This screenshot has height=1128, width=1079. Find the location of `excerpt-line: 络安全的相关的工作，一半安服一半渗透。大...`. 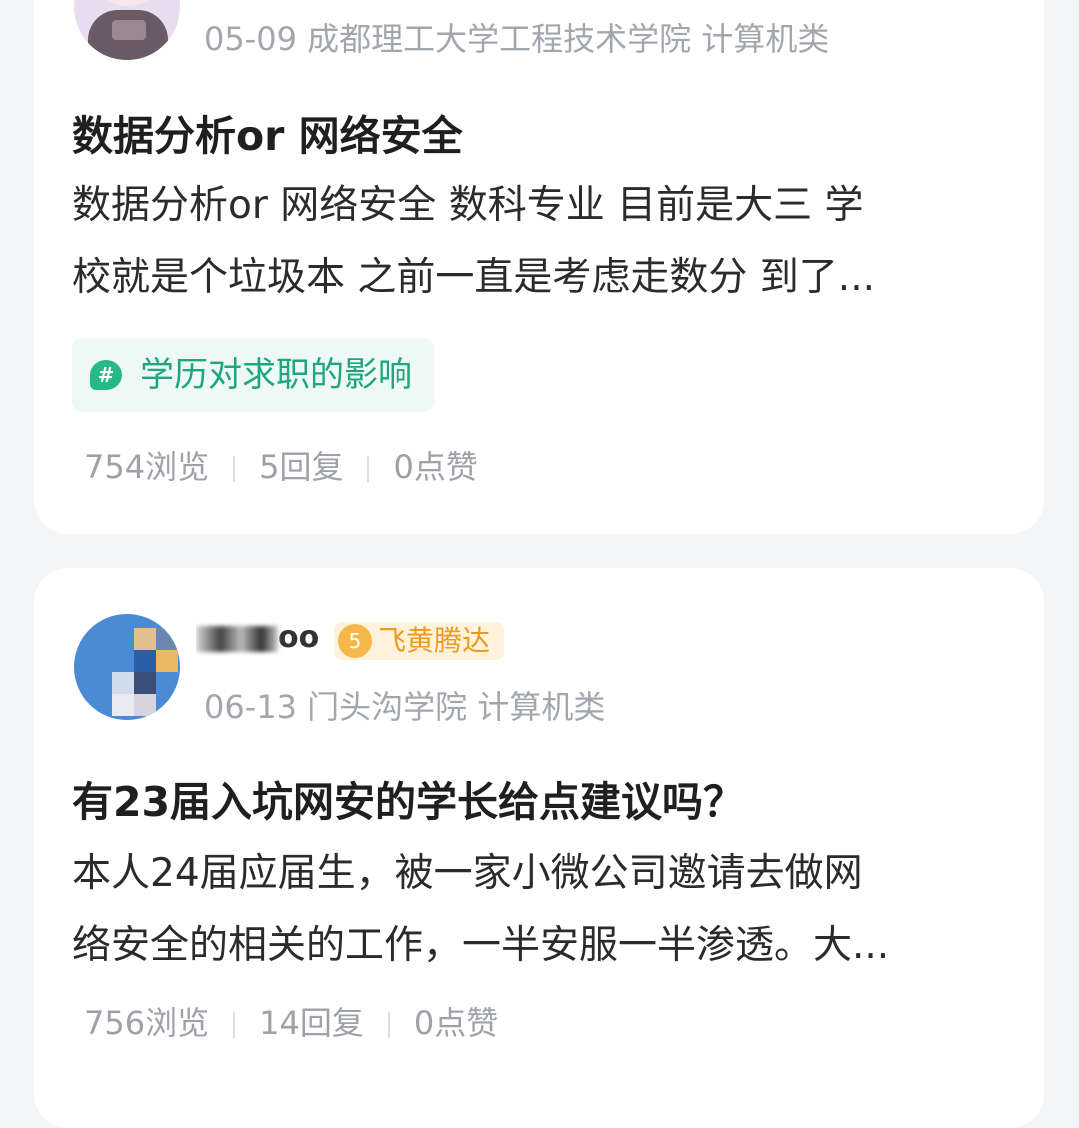

excerpt-line: 络安全的相关的工作，一半安服一半渗透。大... is located at coordinates (481, 945).